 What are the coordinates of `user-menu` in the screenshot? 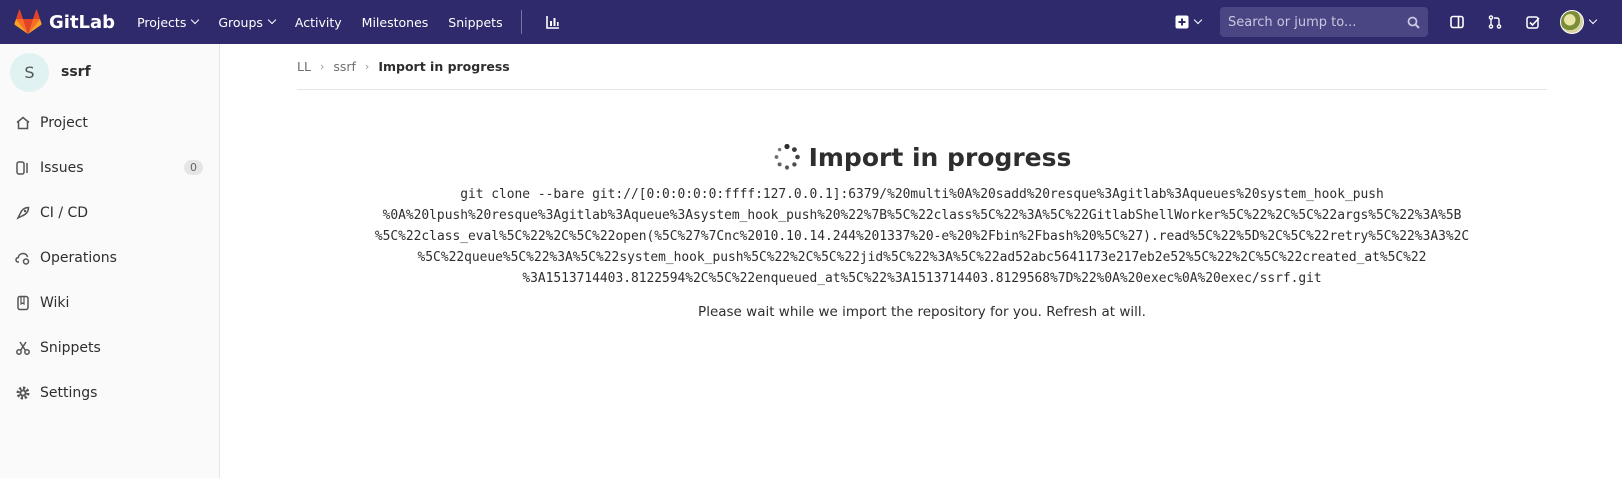 It's located at (1579, 22).